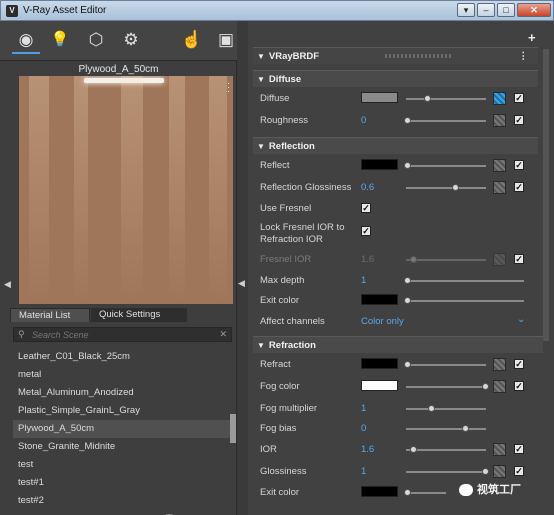  What do you see at coordinates (395, 78) in the screenshot?
I see `diffuse-section-header: ▼ Diffuse` at bounding box center [395, 78].